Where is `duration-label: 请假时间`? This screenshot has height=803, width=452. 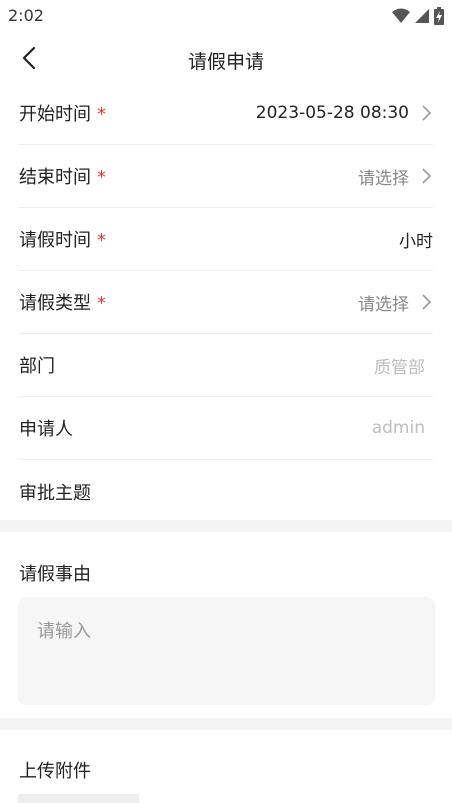
duration-label: 请假时间 is located at coordinates (55, 240).